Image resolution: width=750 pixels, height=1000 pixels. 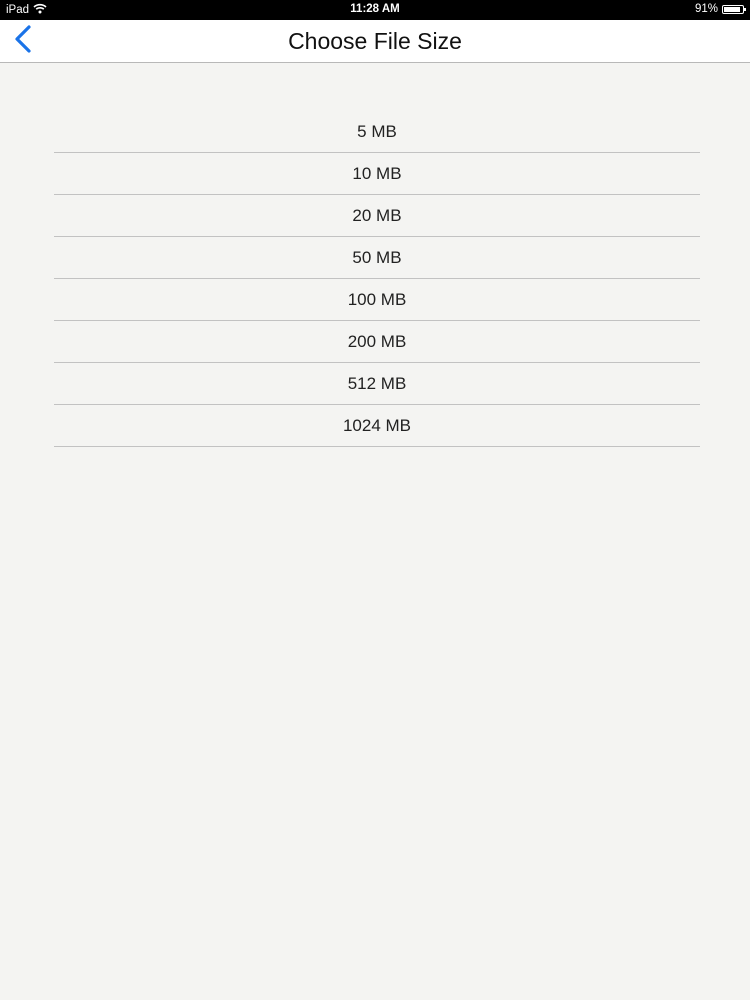 I want to click on navigation-bar: Choose File Size, so click(x=375, y=41).